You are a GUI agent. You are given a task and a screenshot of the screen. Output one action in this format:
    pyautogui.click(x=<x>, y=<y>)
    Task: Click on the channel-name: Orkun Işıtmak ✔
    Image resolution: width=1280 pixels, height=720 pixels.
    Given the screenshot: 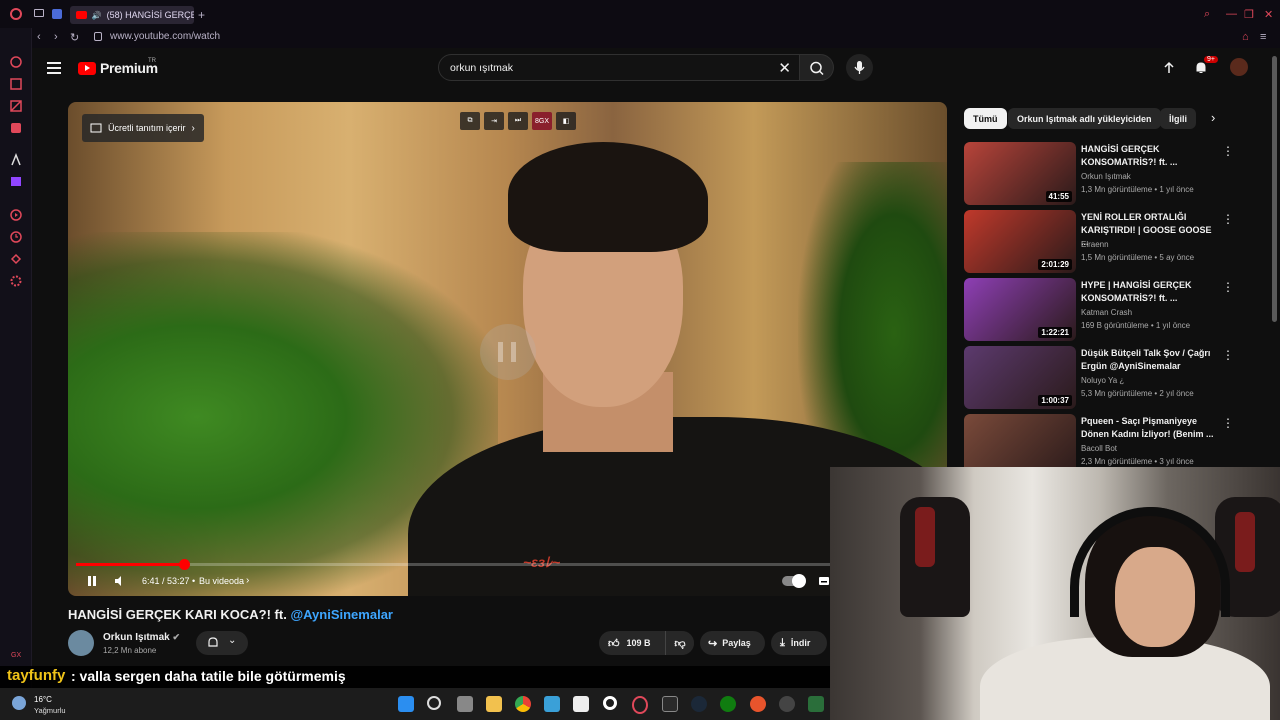 What is the action you would take?
    pyautogui.click(x=141, y=637)
    